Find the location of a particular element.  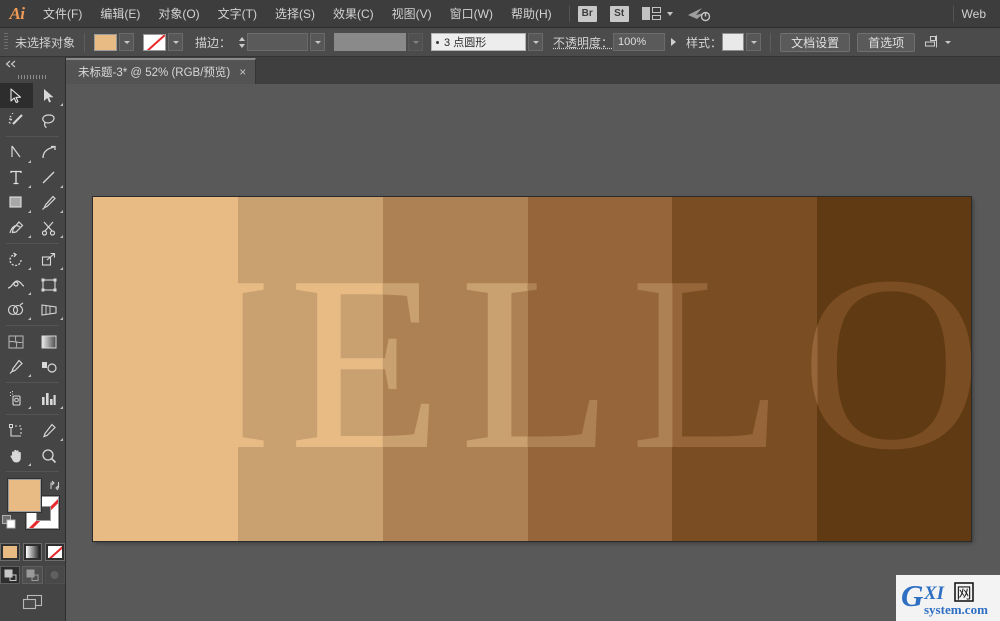

arrange-documents-icon is located at coordinates (651, 13).